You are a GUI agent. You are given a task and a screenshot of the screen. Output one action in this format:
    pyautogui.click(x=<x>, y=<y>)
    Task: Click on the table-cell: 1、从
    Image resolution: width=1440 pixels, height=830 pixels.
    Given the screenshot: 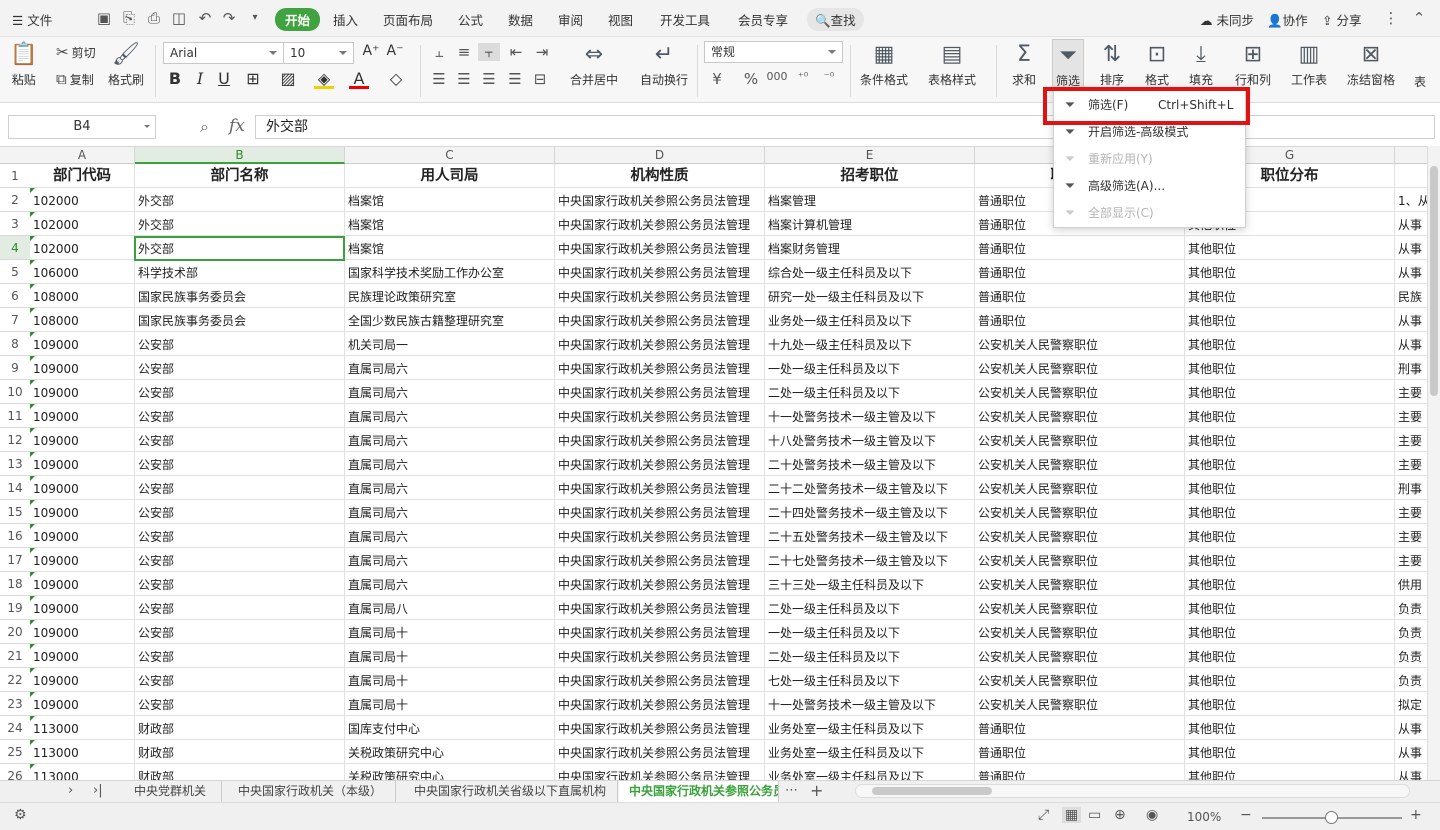 What is the action you would take?
    pyautogui.click(x=1411, y=200)
    